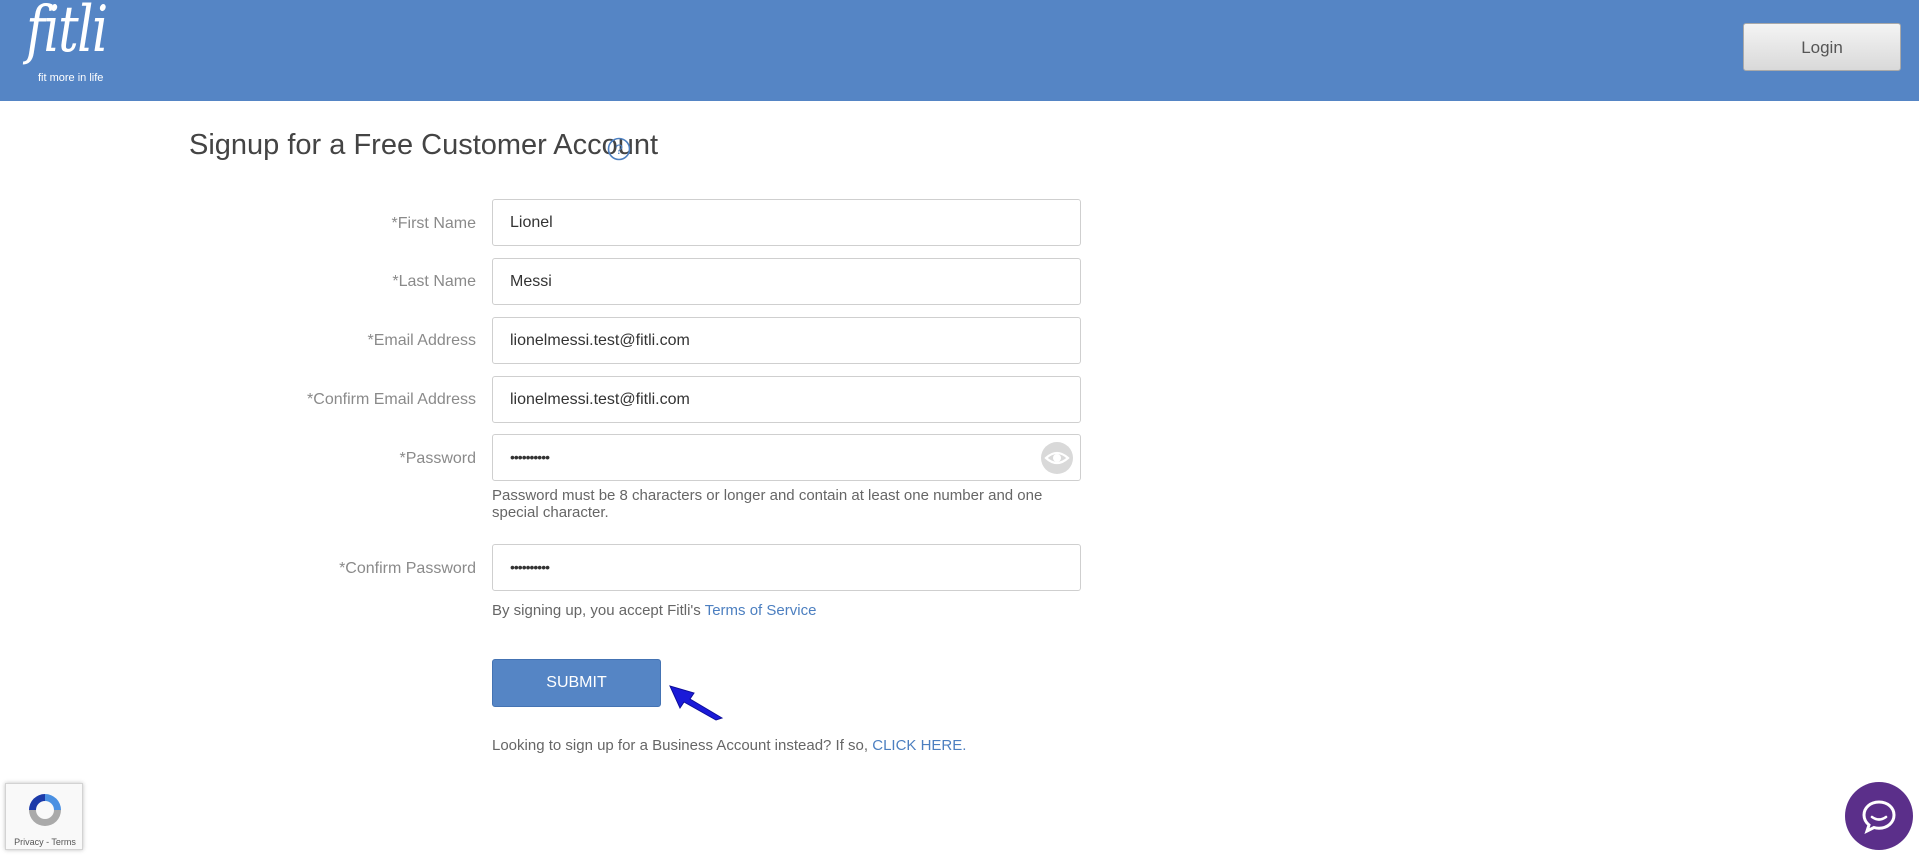  What do you see at coordinates (424, 145) in the screenshot?
I see `page-title: Signup for a Free Customer Account` at bounding box center [424, 145].